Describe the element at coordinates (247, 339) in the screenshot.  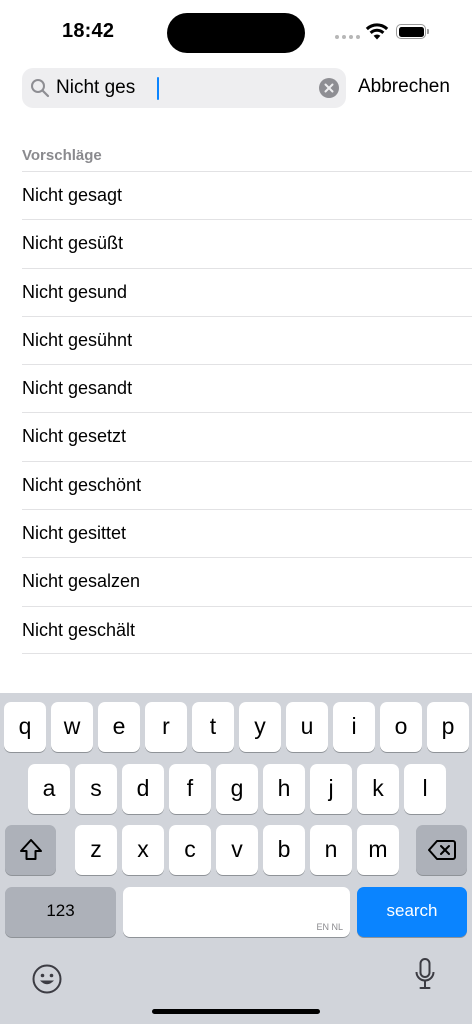
I see `list-item: Nicht gesühnt` at that location.